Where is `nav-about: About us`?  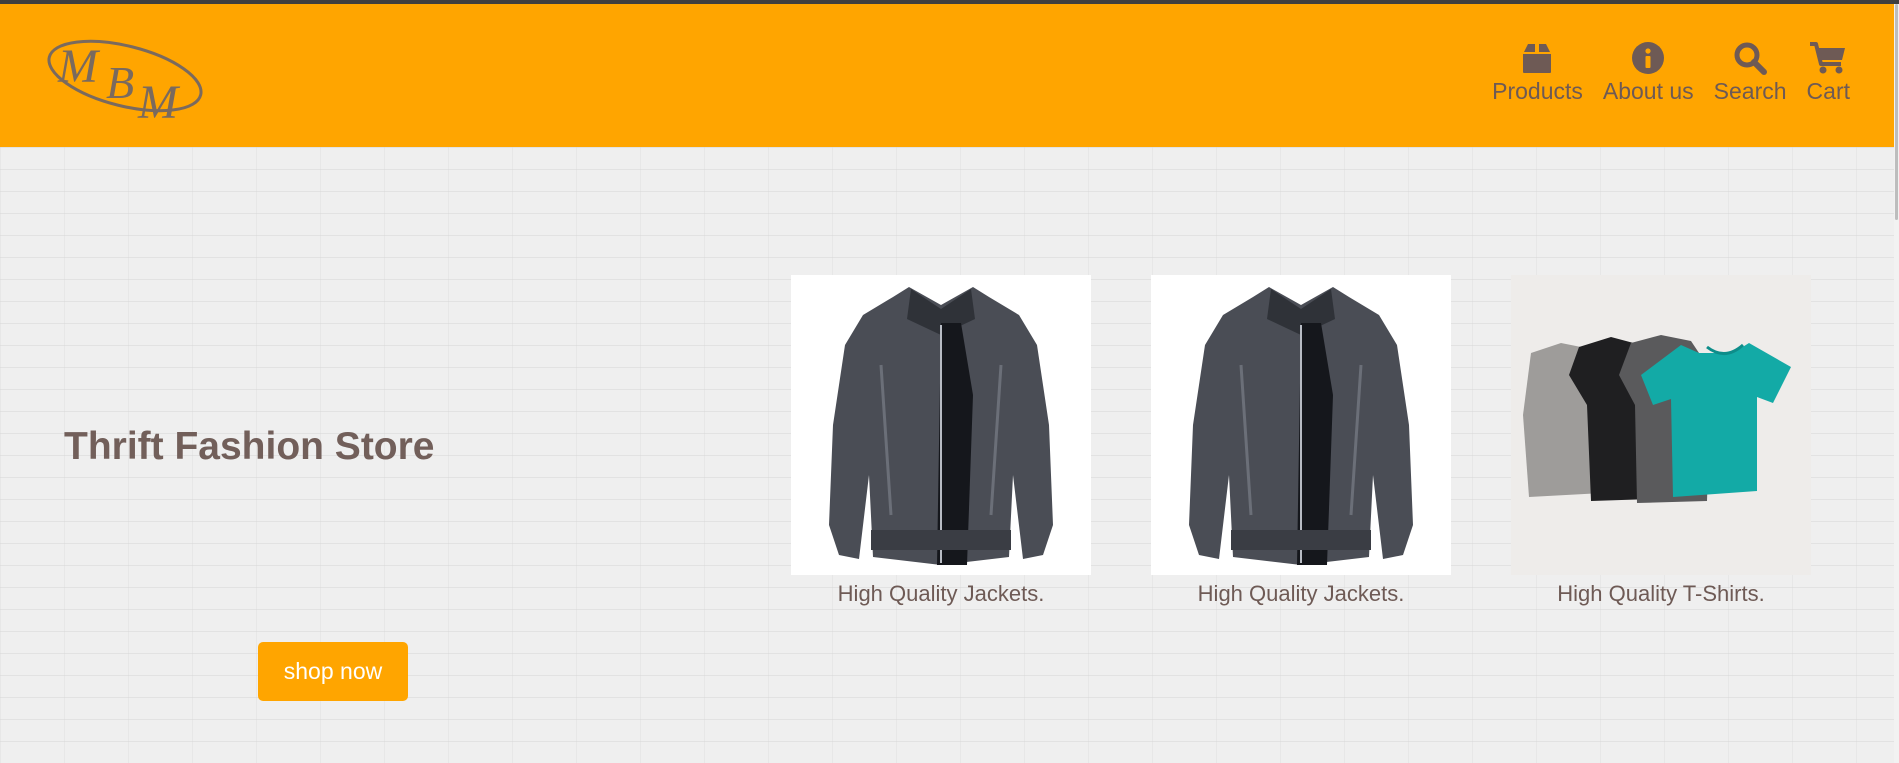
nav-about: About us is located at coordinates (1648, 72).